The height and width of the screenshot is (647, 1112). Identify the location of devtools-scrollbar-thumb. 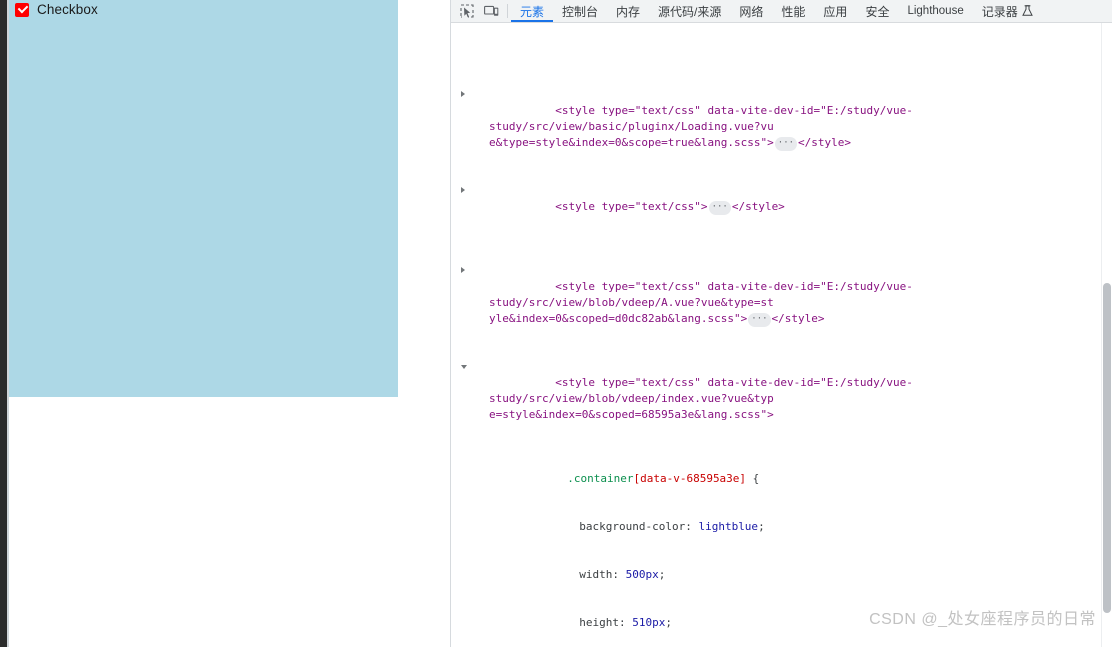
(1107, 448).